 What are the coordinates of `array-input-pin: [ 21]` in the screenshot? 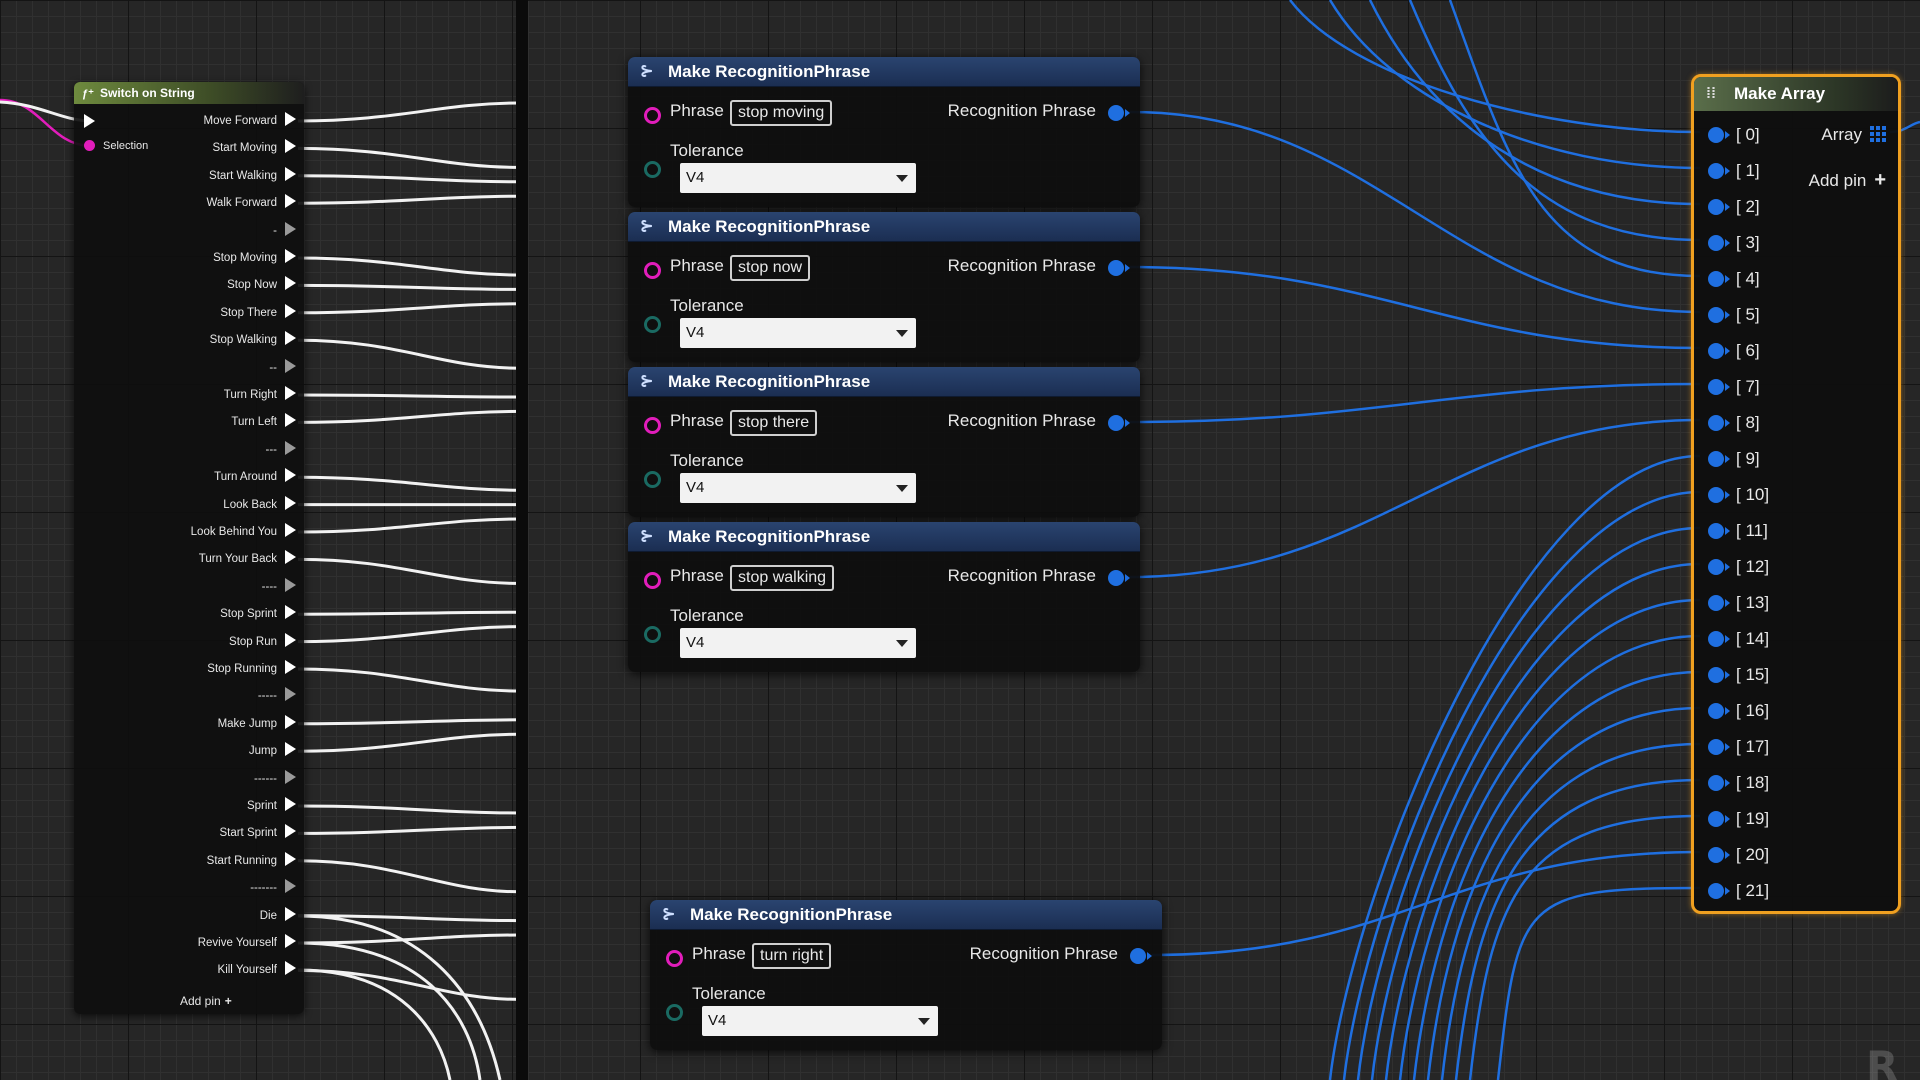 It's located at (1738, 891).